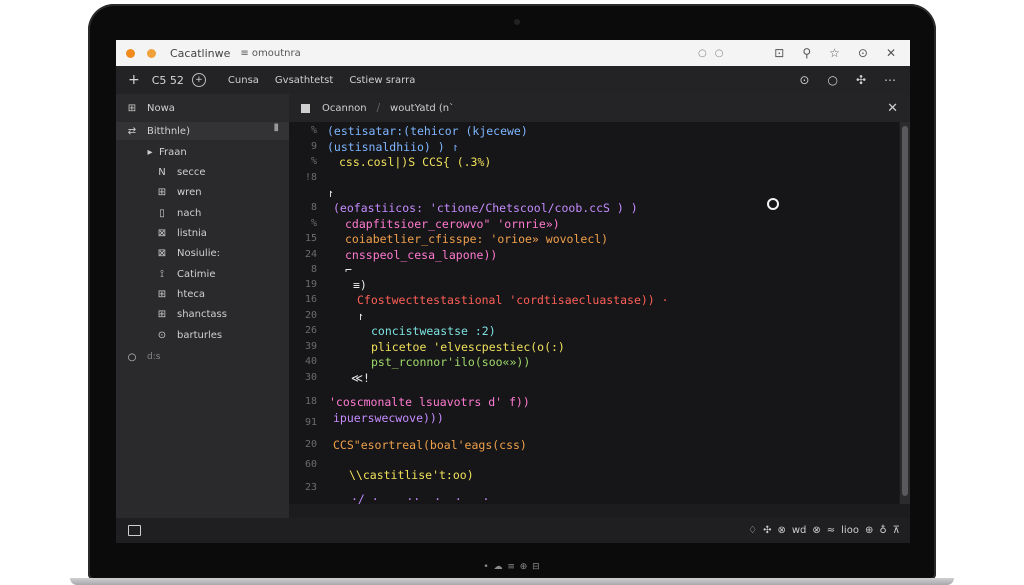 This screenshot has height=585, width=1024. What do you see at coordinates (189, 192) in the screenshot?
I see `sidebar-item-label: wren` at bounding box center [189, 192].